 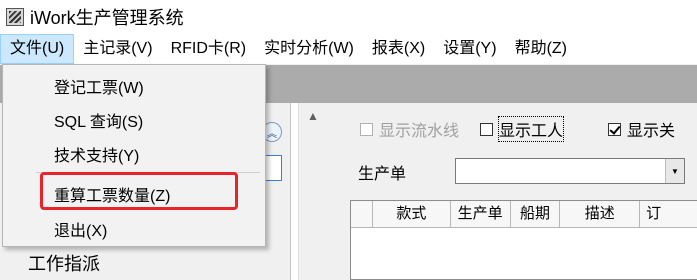 What do you see at coordinates (309, 49) in the screenshot?
I see `menu-realtime-analysis: 实时分析(W)` at bounding box center [309, 49].